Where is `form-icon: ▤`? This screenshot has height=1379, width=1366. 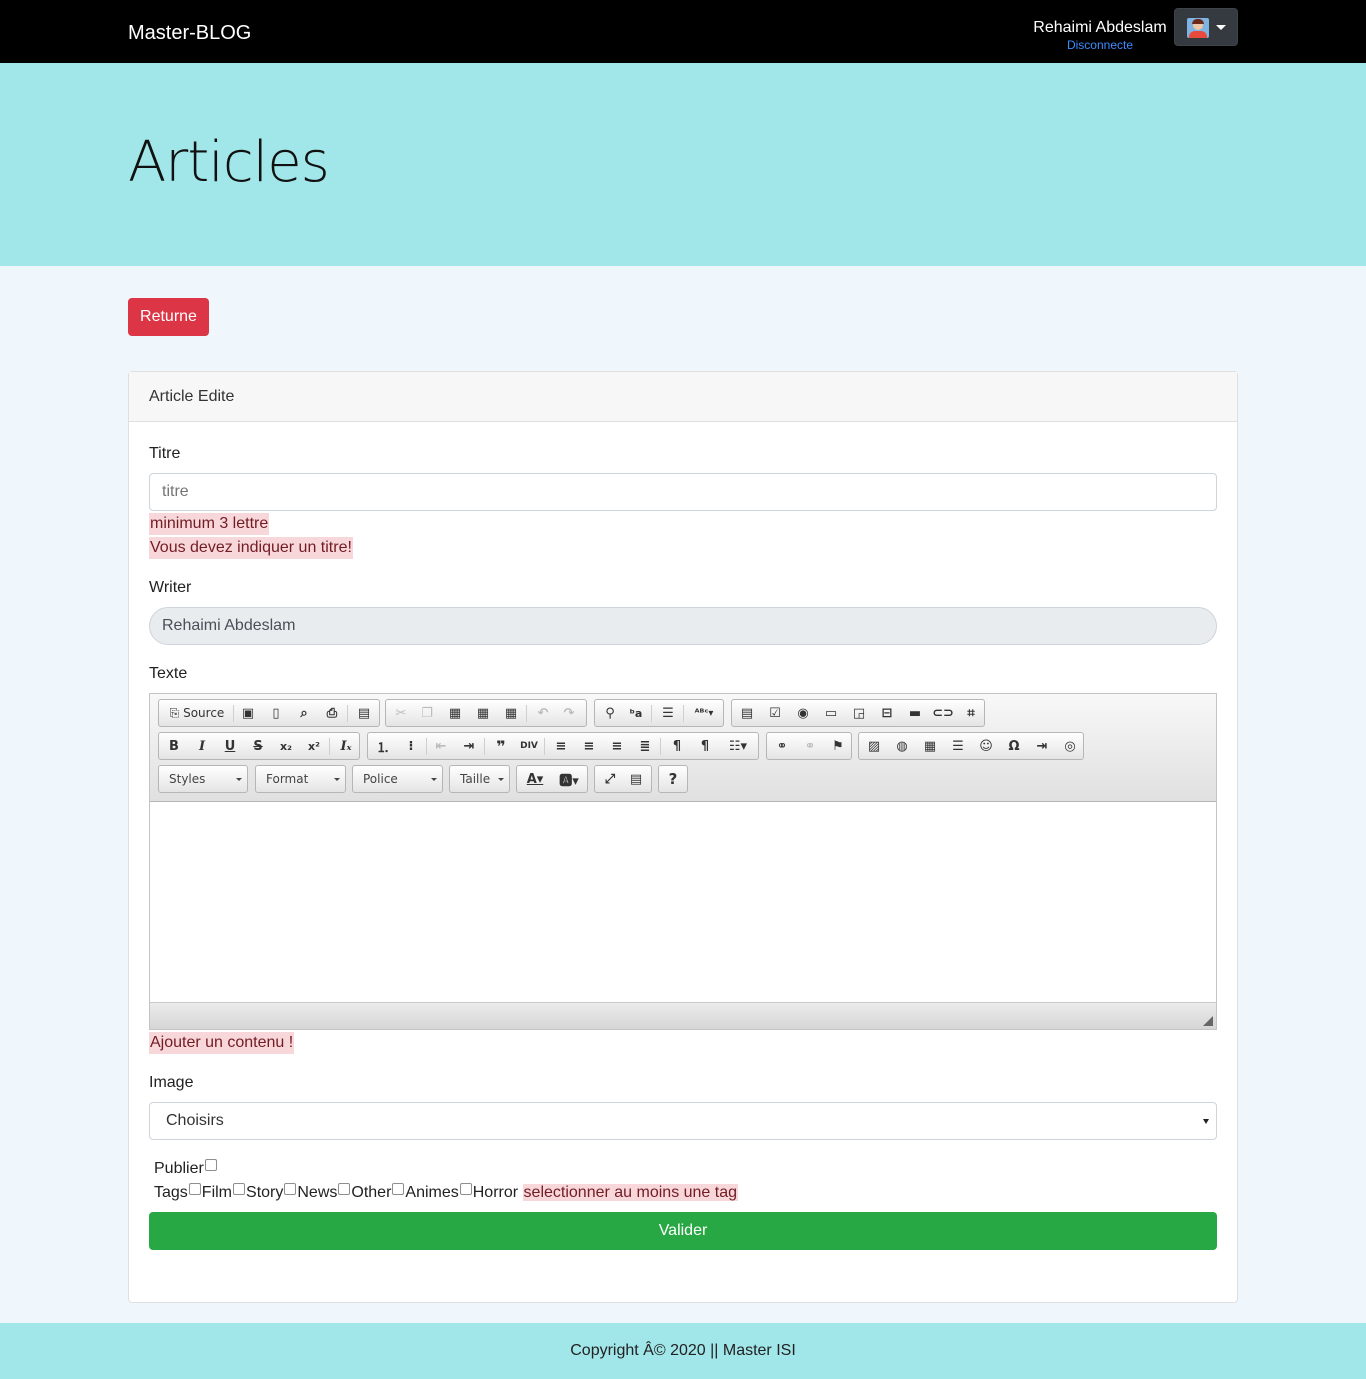 form-icon: ▤ is located at coordinates (747, 713).